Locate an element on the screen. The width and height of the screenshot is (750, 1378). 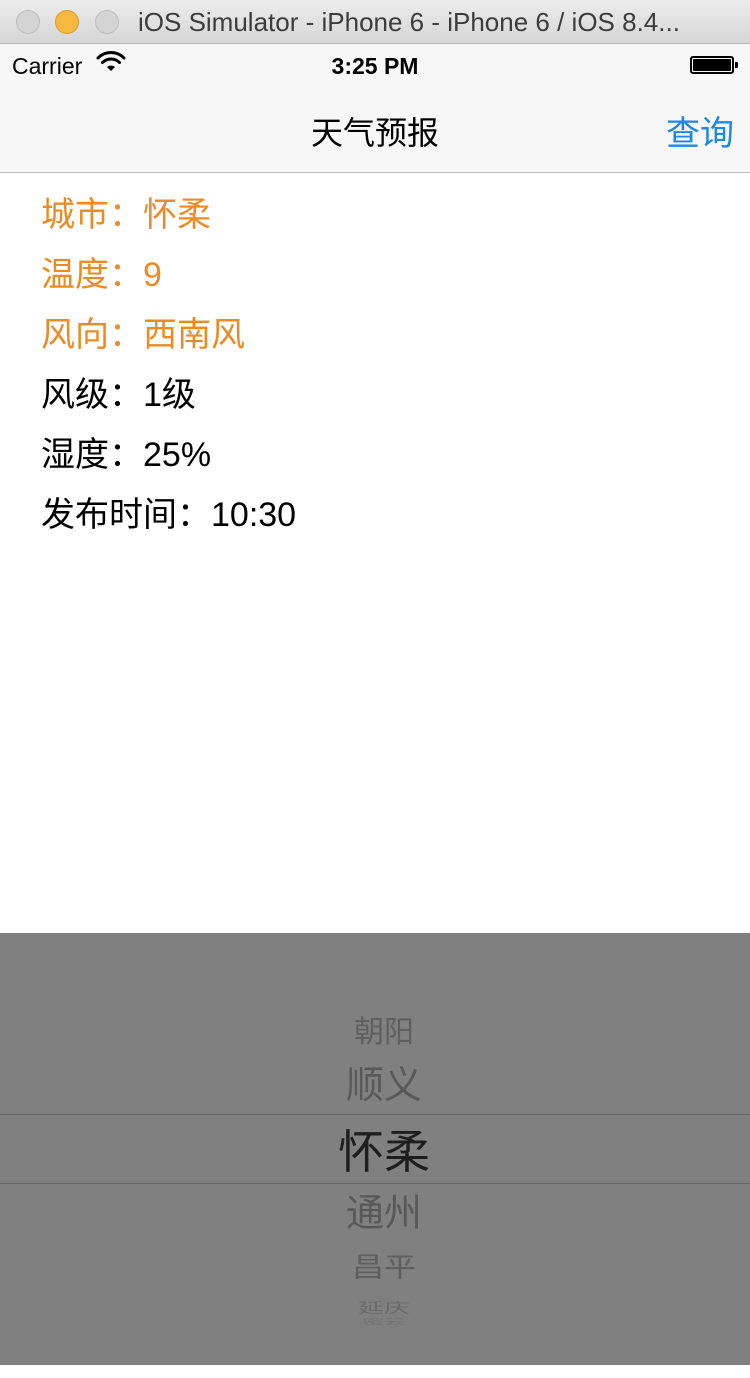
picker-item: 朝阳 is located at coordinates (375, 1033).